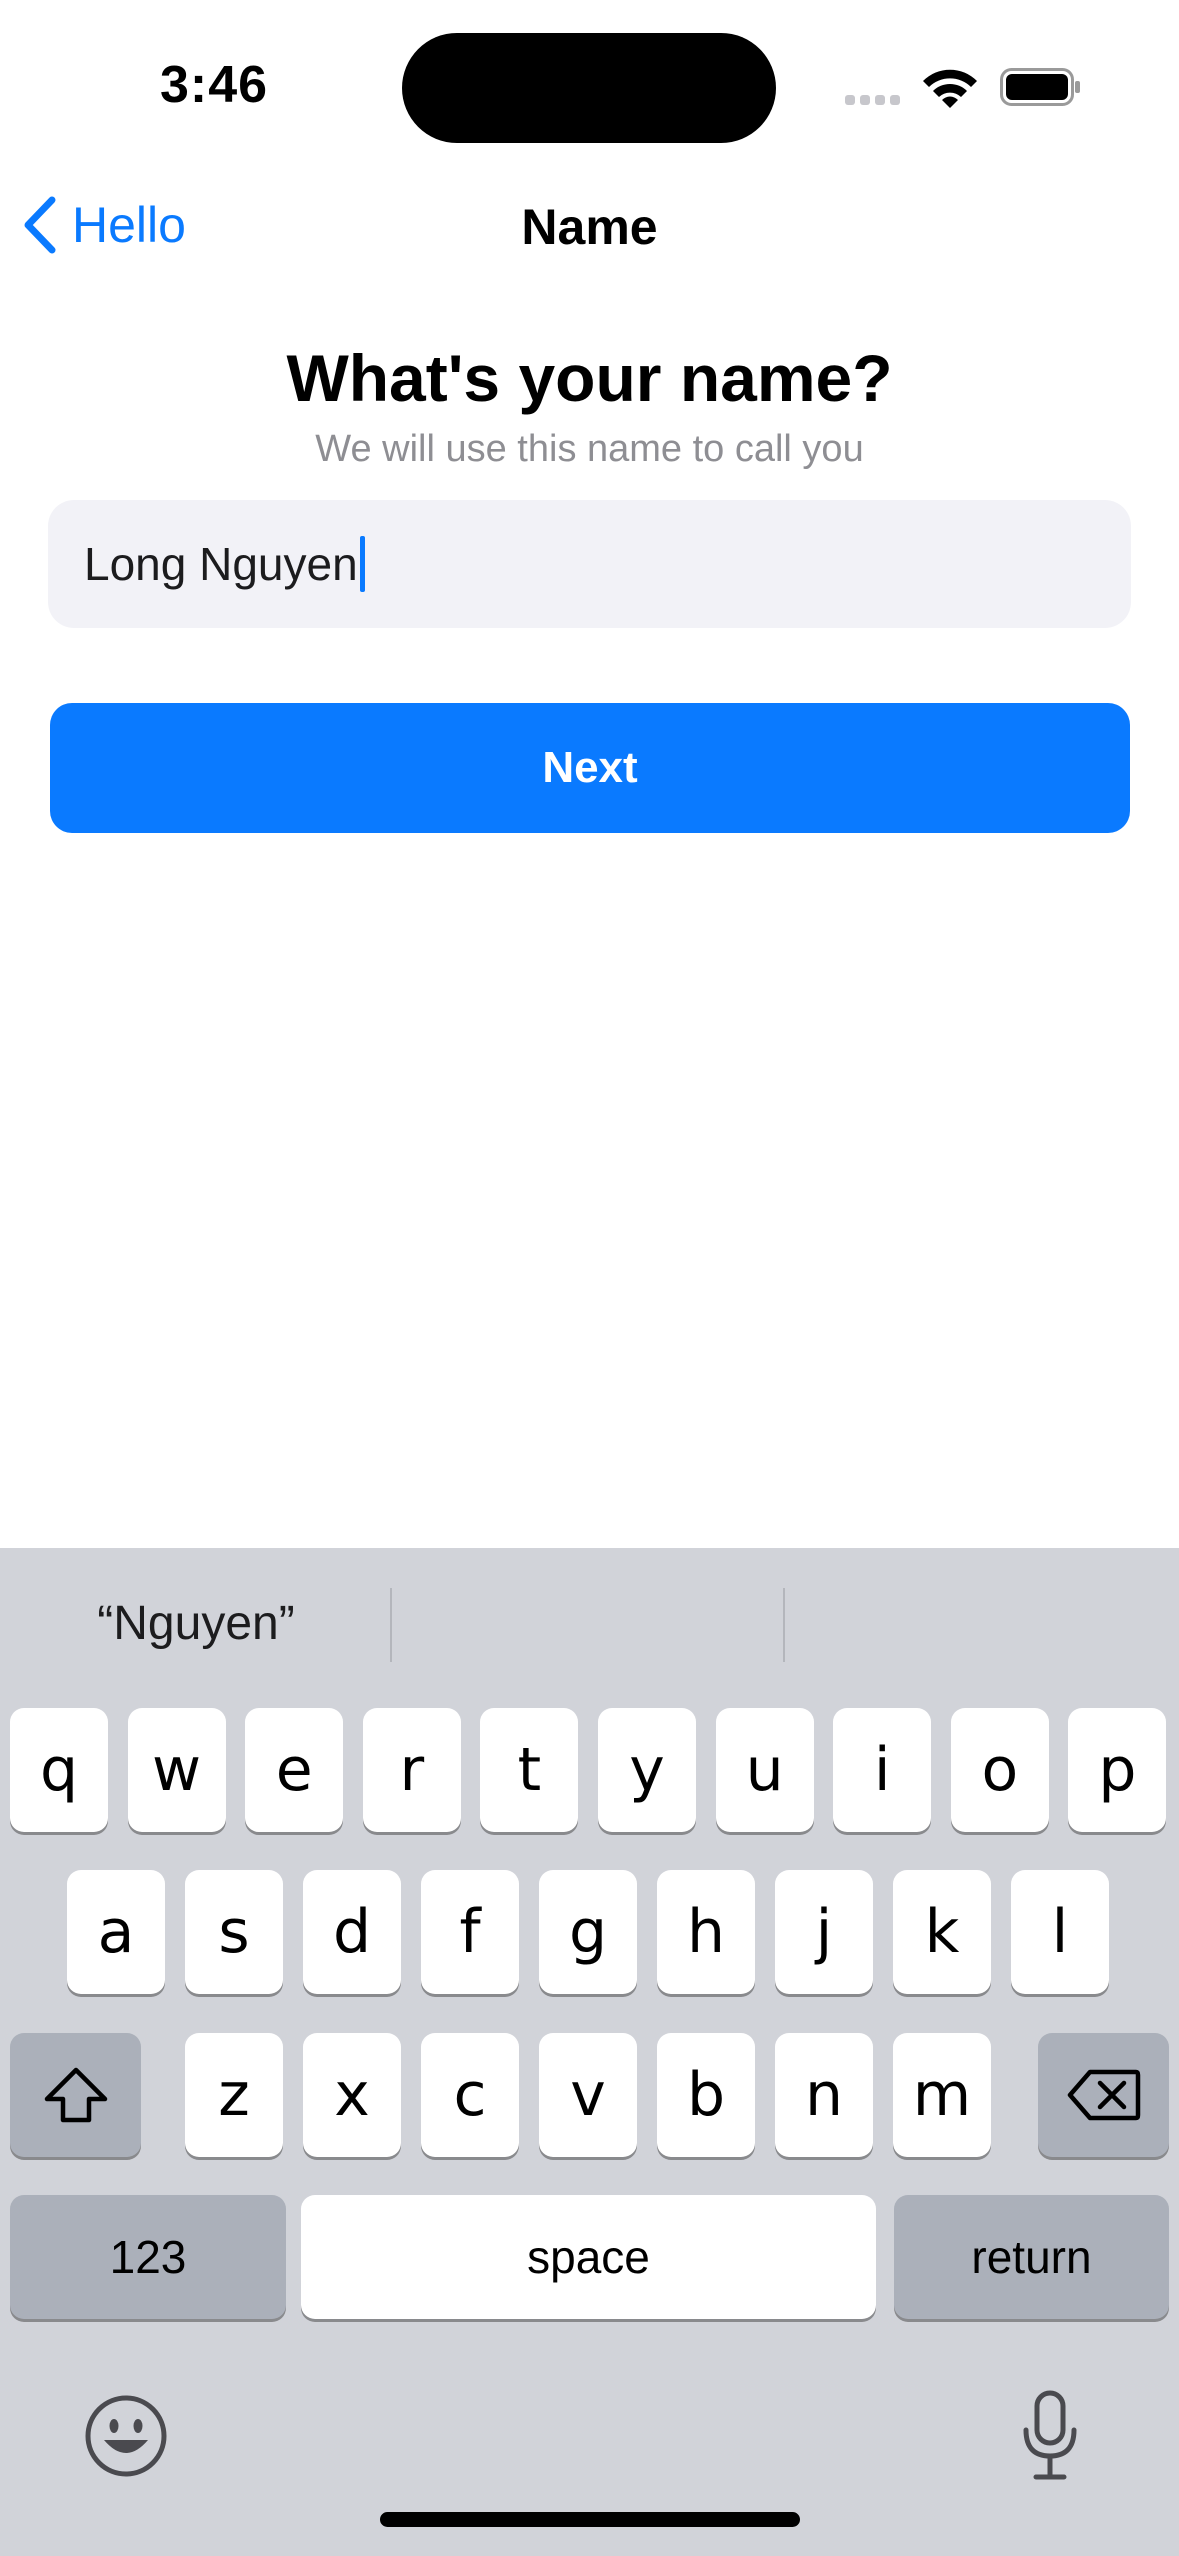  What do you see at coordinates (221, 564) in the screenshot?
I see `name-input-value: Long Nguyen` at bounding box center [221, 564].